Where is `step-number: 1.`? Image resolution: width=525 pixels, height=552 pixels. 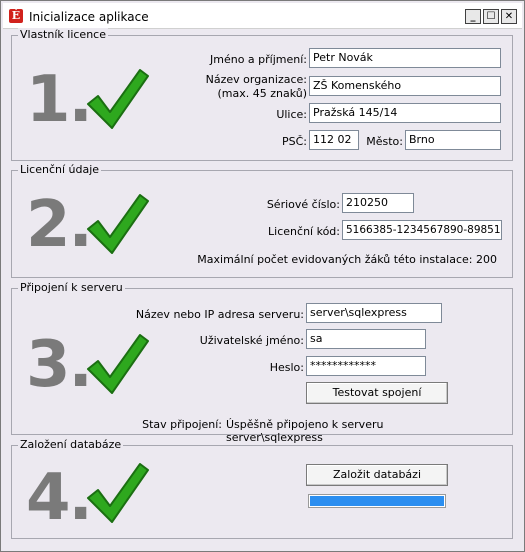 step-number: 1. is located at coordinates (59, 100).